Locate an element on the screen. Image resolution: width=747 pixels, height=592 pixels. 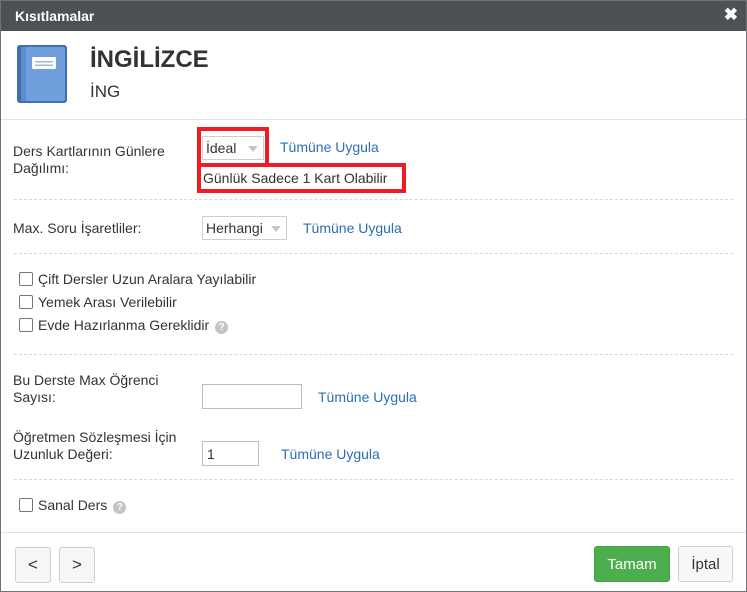
max-students-input is located at coordinates (252, 396).